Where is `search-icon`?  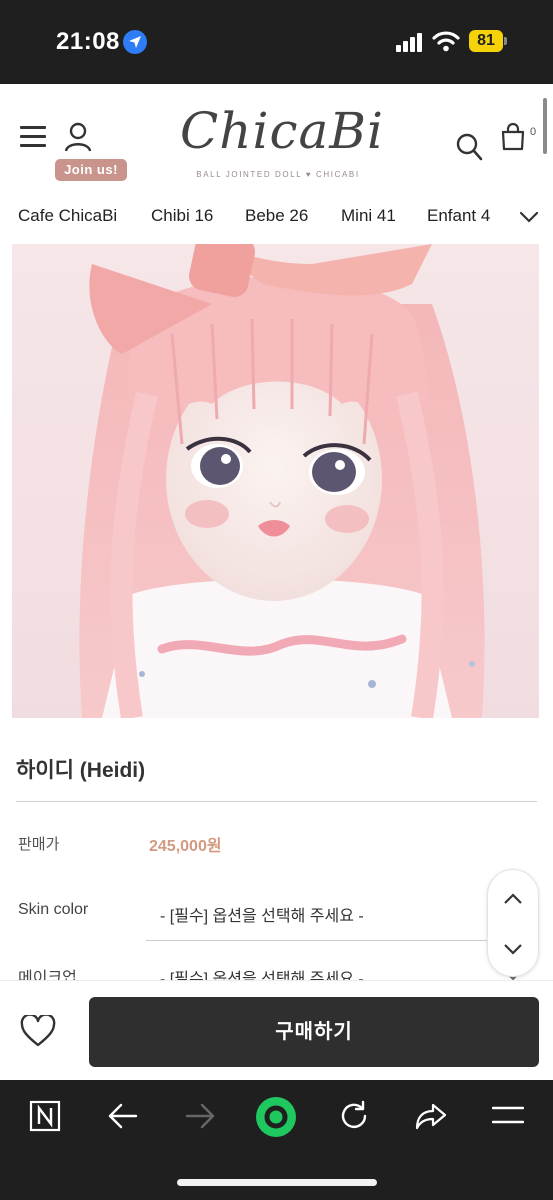 search-icon is located at coordinates (470, 149).